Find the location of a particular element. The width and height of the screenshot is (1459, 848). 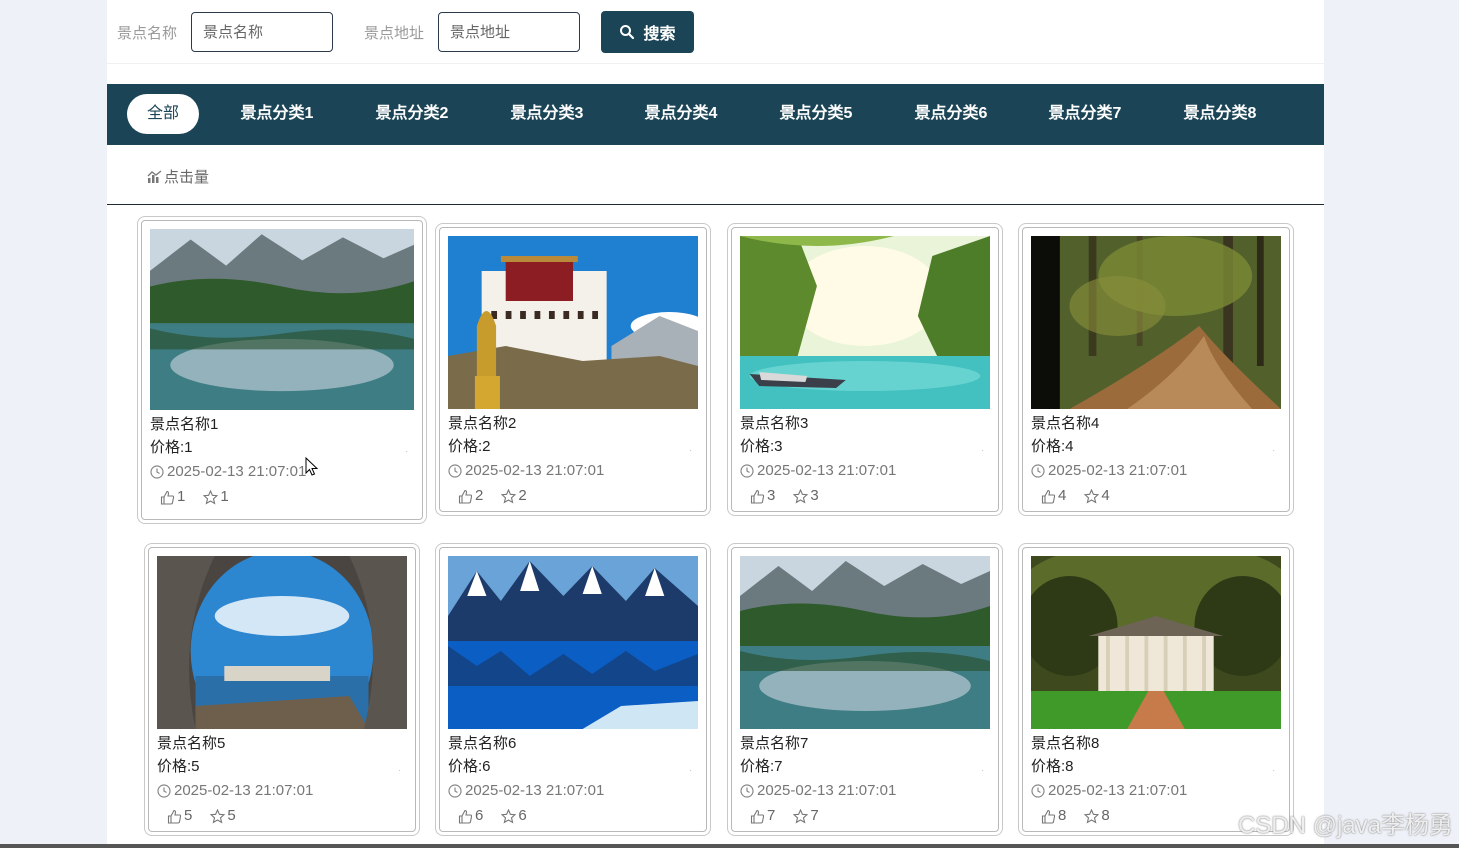

scenic-card: 景点名称6 价格:6 · 2025-02-13 21:07:01 6 6 is located at coordinates (573, 689).